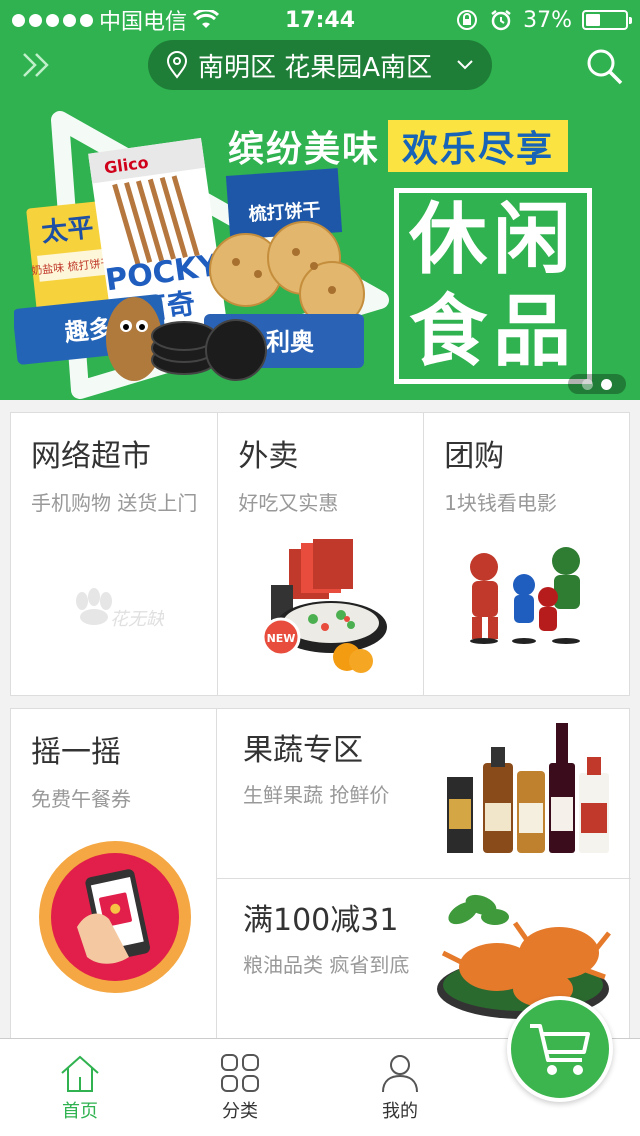 This screenshot has width=640, height=1136. I want to click on box-line-2: 食品, so click(492, 332).